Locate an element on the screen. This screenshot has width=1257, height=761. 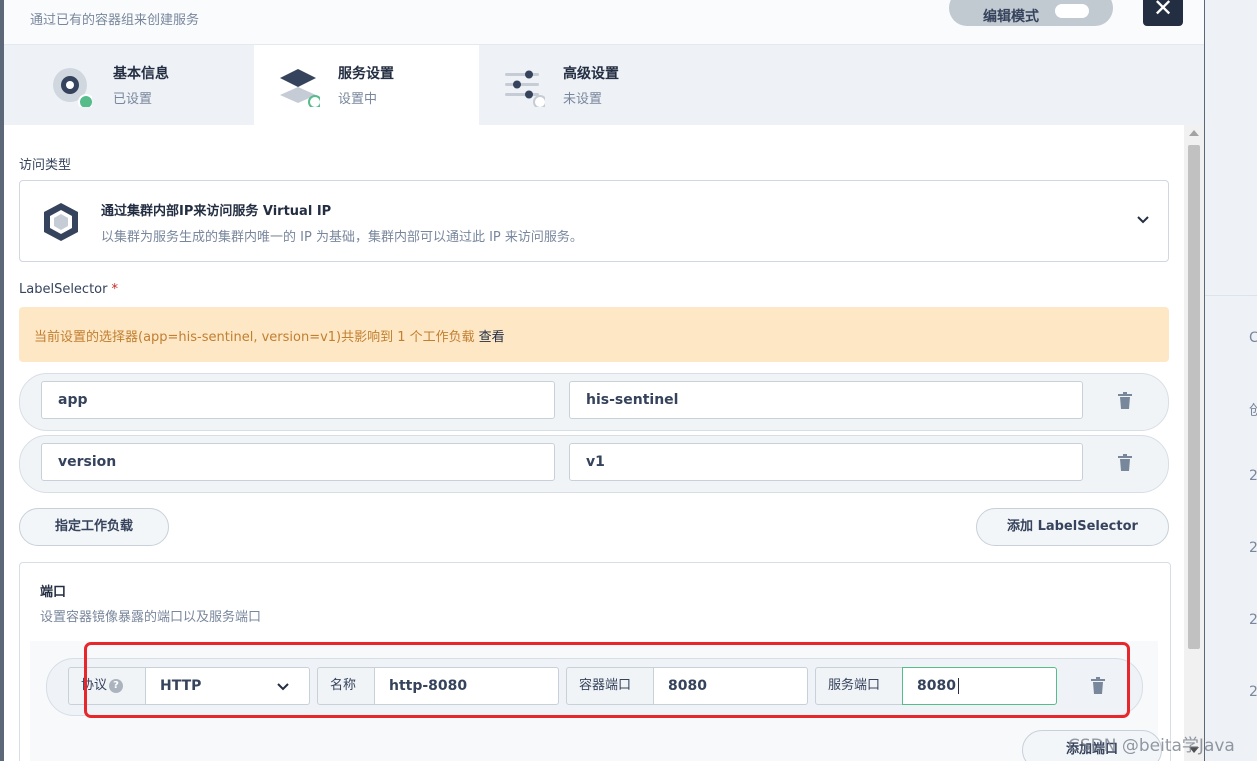
background-text: C is located at coordinates (1253, 338).